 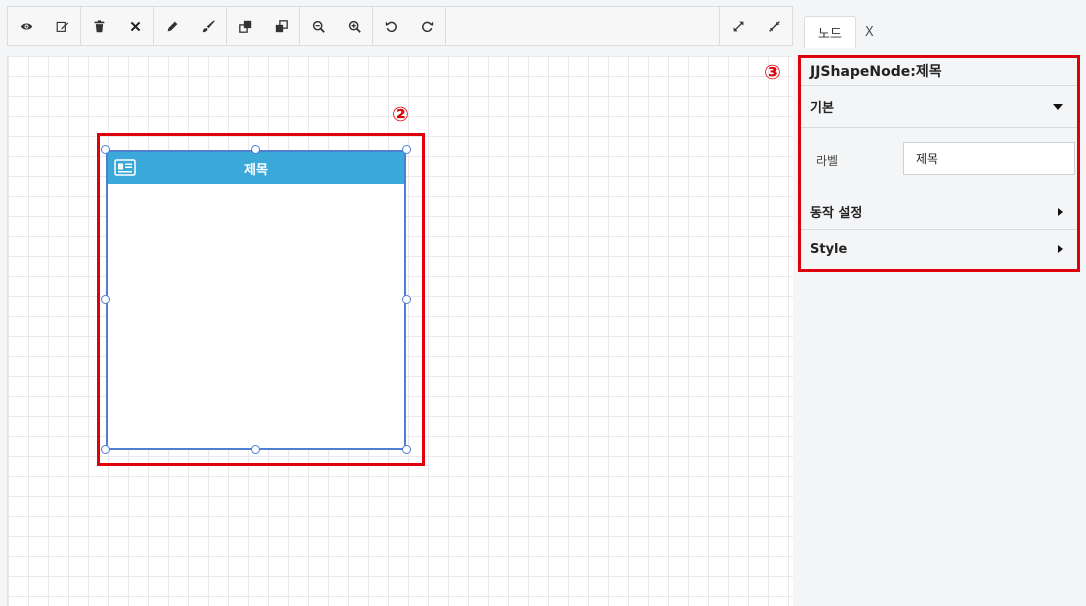 I want to click on toolbar-group-view, so click(x=44, y=26).